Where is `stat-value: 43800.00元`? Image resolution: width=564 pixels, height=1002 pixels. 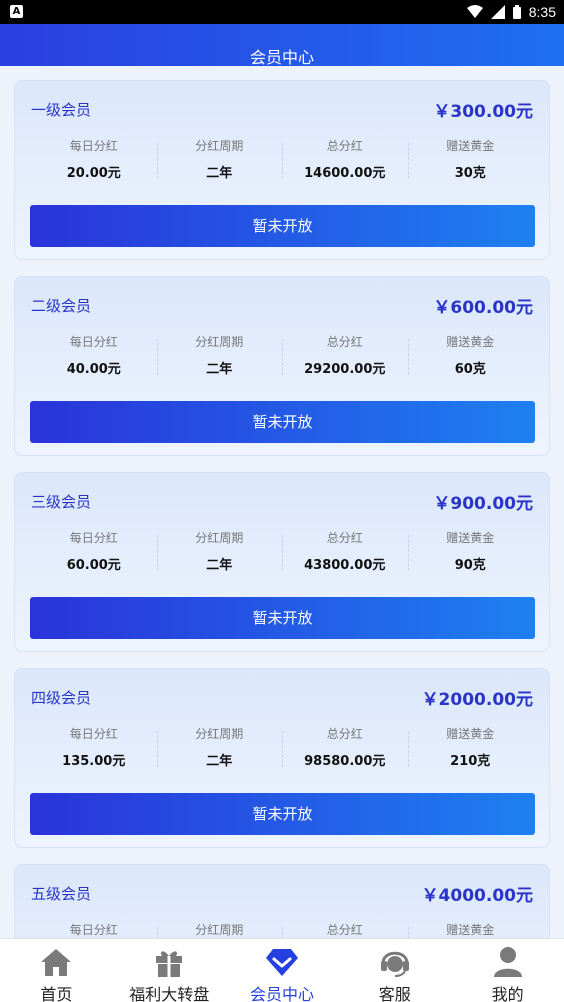 stat-value: 43800.00元 is located at coordinates (345, 565).